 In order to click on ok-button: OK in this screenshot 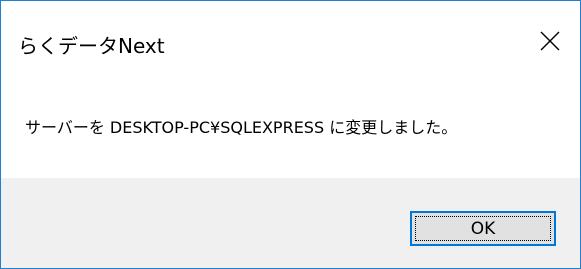, I will do `click(483, 228)`.